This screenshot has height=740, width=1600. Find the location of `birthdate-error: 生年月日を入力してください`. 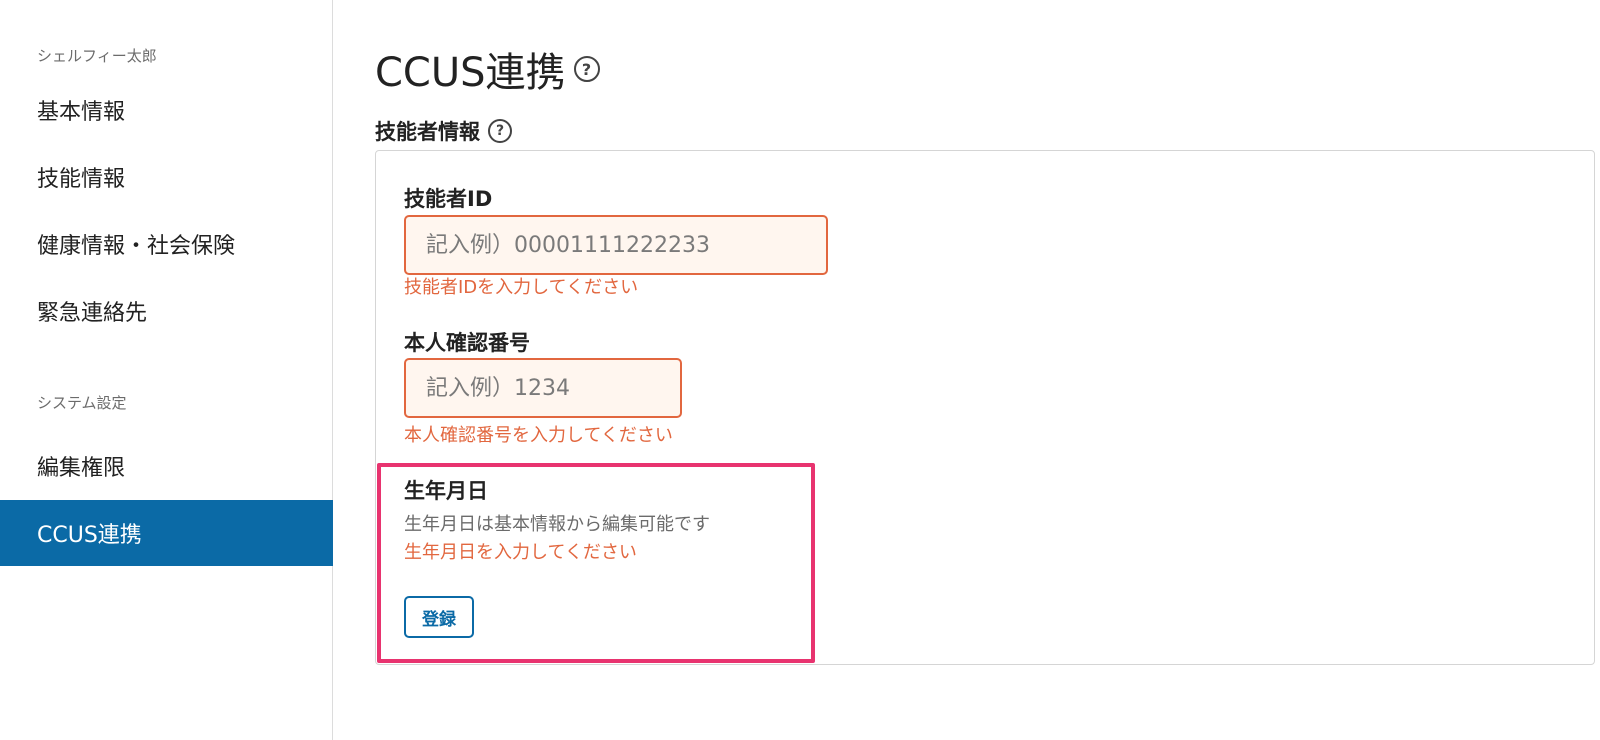

birthdate-error: 生年月日を入力してください is located at coordinates (520, 552).